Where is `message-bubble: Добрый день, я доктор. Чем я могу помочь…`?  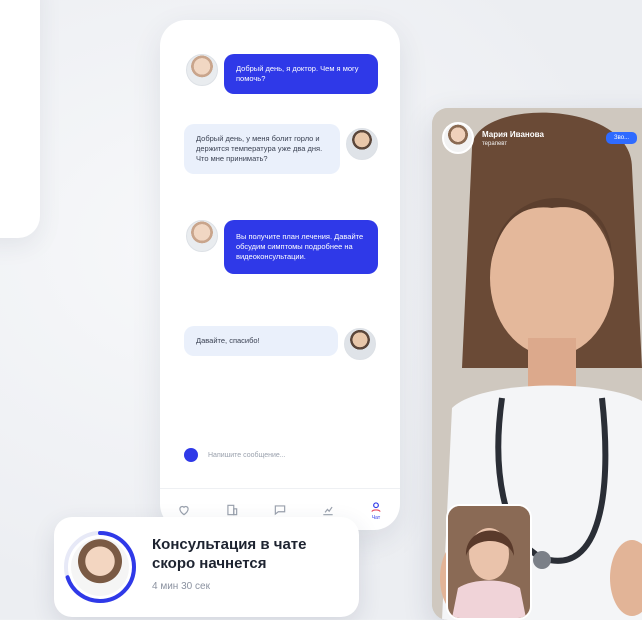
message-bubble: Добрый день, я доктор. Чем я могу помочь… is located at coordinates (301, 74).